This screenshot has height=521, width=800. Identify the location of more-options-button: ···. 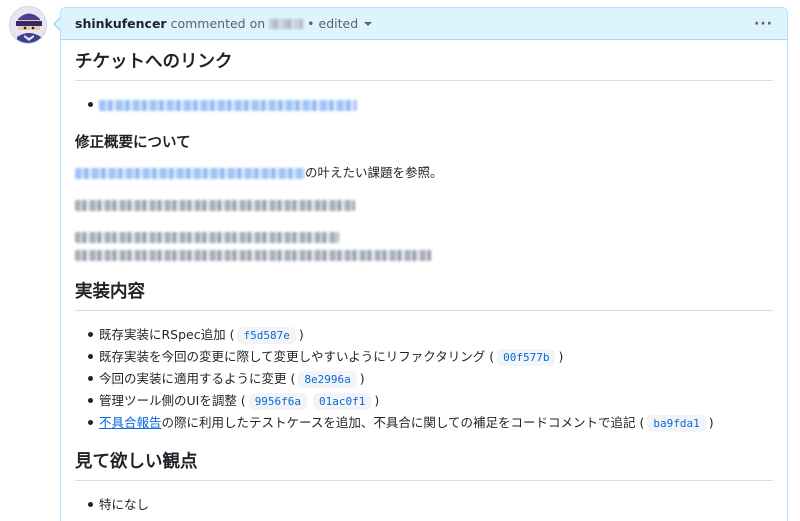
(763, 24).